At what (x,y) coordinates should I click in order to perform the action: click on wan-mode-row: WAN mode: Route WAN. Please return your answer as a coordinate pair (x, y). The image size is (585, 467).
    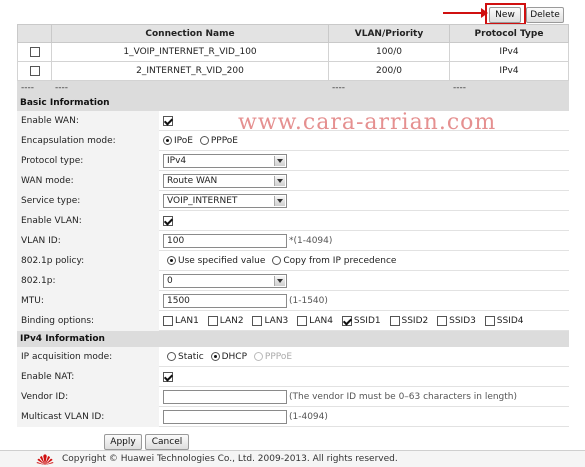
    Looking at the image, I should click on (293, 181).